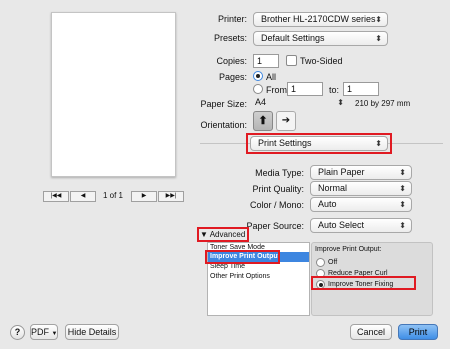 The width and height of the screenshot is (450, 349). I want to click on portrait-orientation-button: ⬆, so click(263, 121).